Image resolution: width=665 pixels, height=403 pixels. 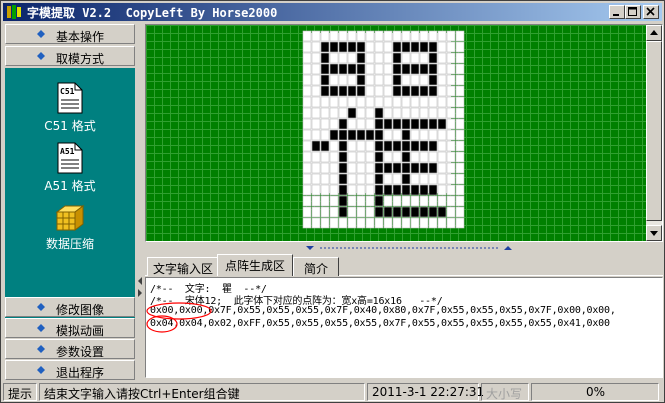 What do you see at coordinates (70, 307) in the screenshot?
I see `sidebar-item-edit-image: 修改图像` at bounding box center [70, 307].